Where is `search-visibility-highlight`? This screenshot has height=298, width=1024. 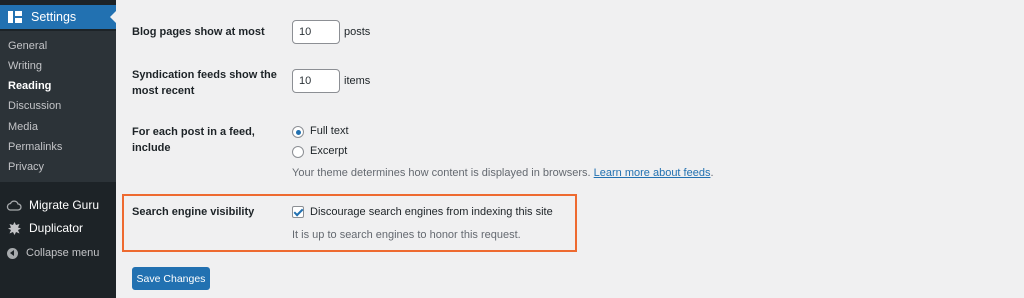 search-visibility-highlight is located at coordinates (349, 223).